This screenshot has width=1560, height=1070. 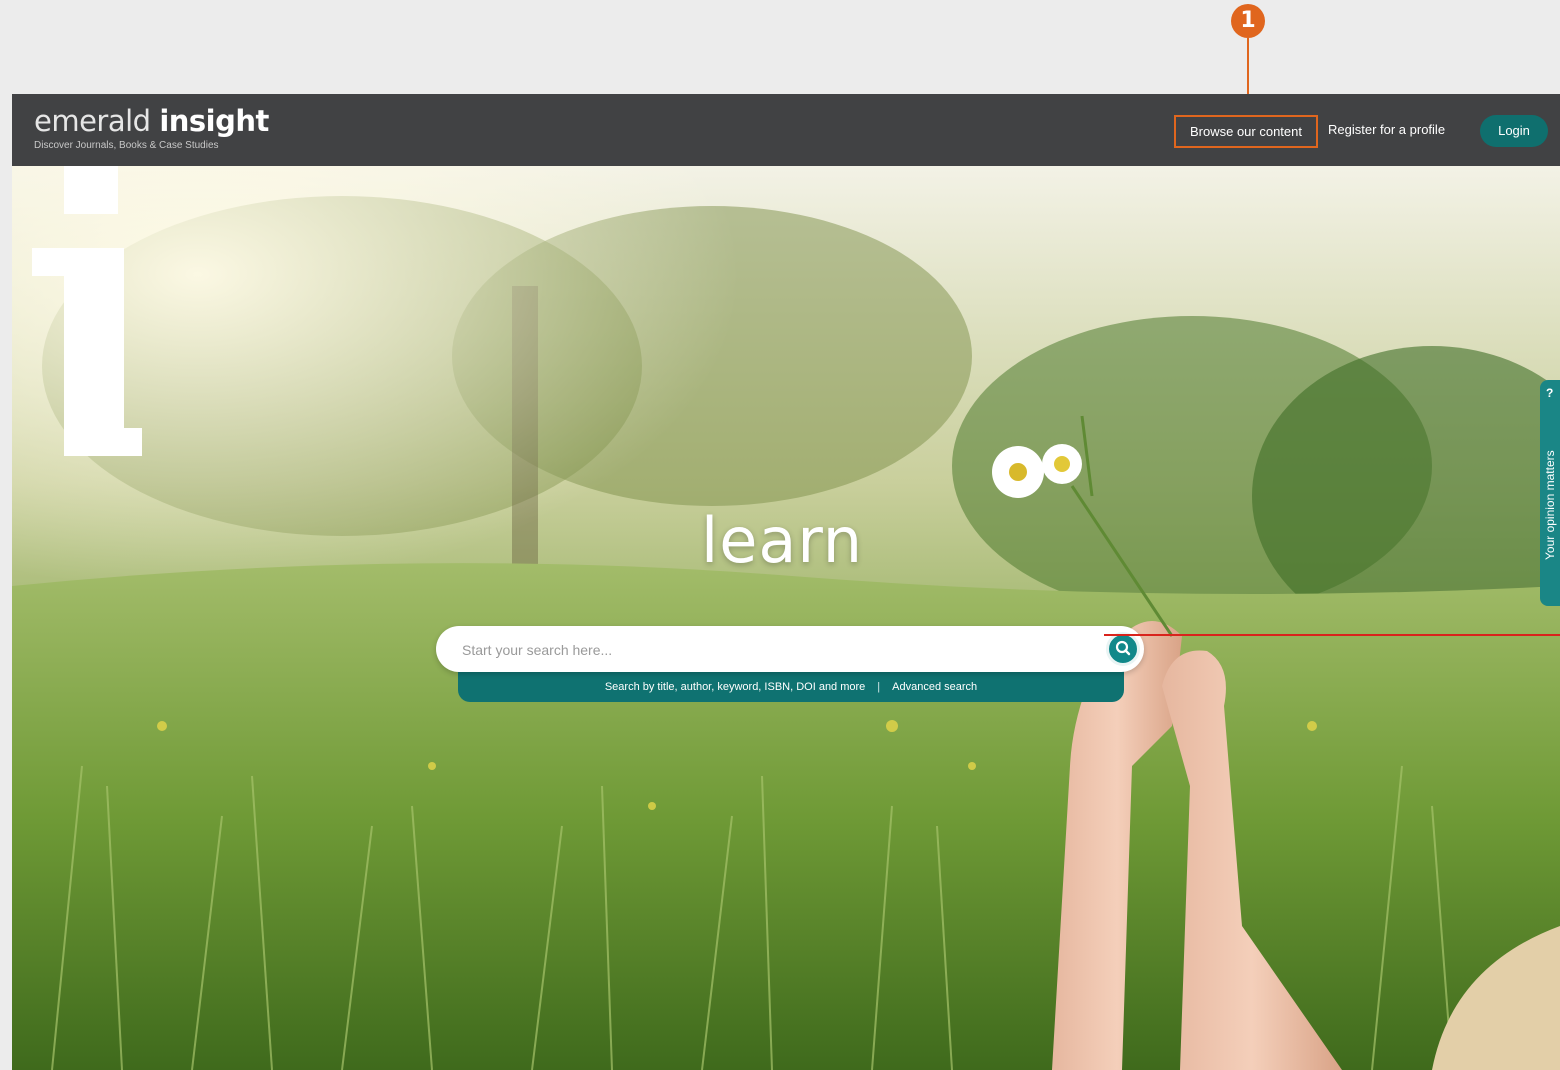 I want to click on search-icon, so click(x=1123, y=648).